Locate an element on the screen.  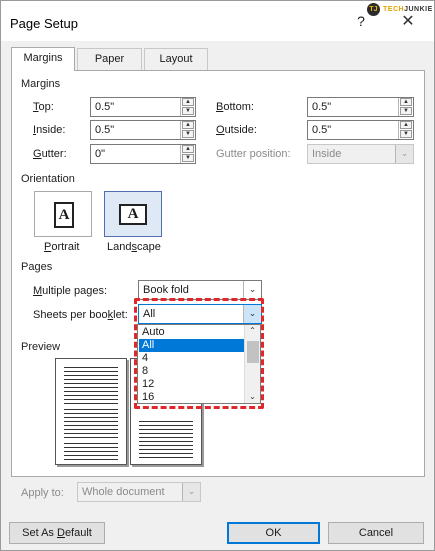
sheets-per-booklet-list: Auto All 4 8 12 16 ⌃ ⌄ is located at coordinates (199, 364).